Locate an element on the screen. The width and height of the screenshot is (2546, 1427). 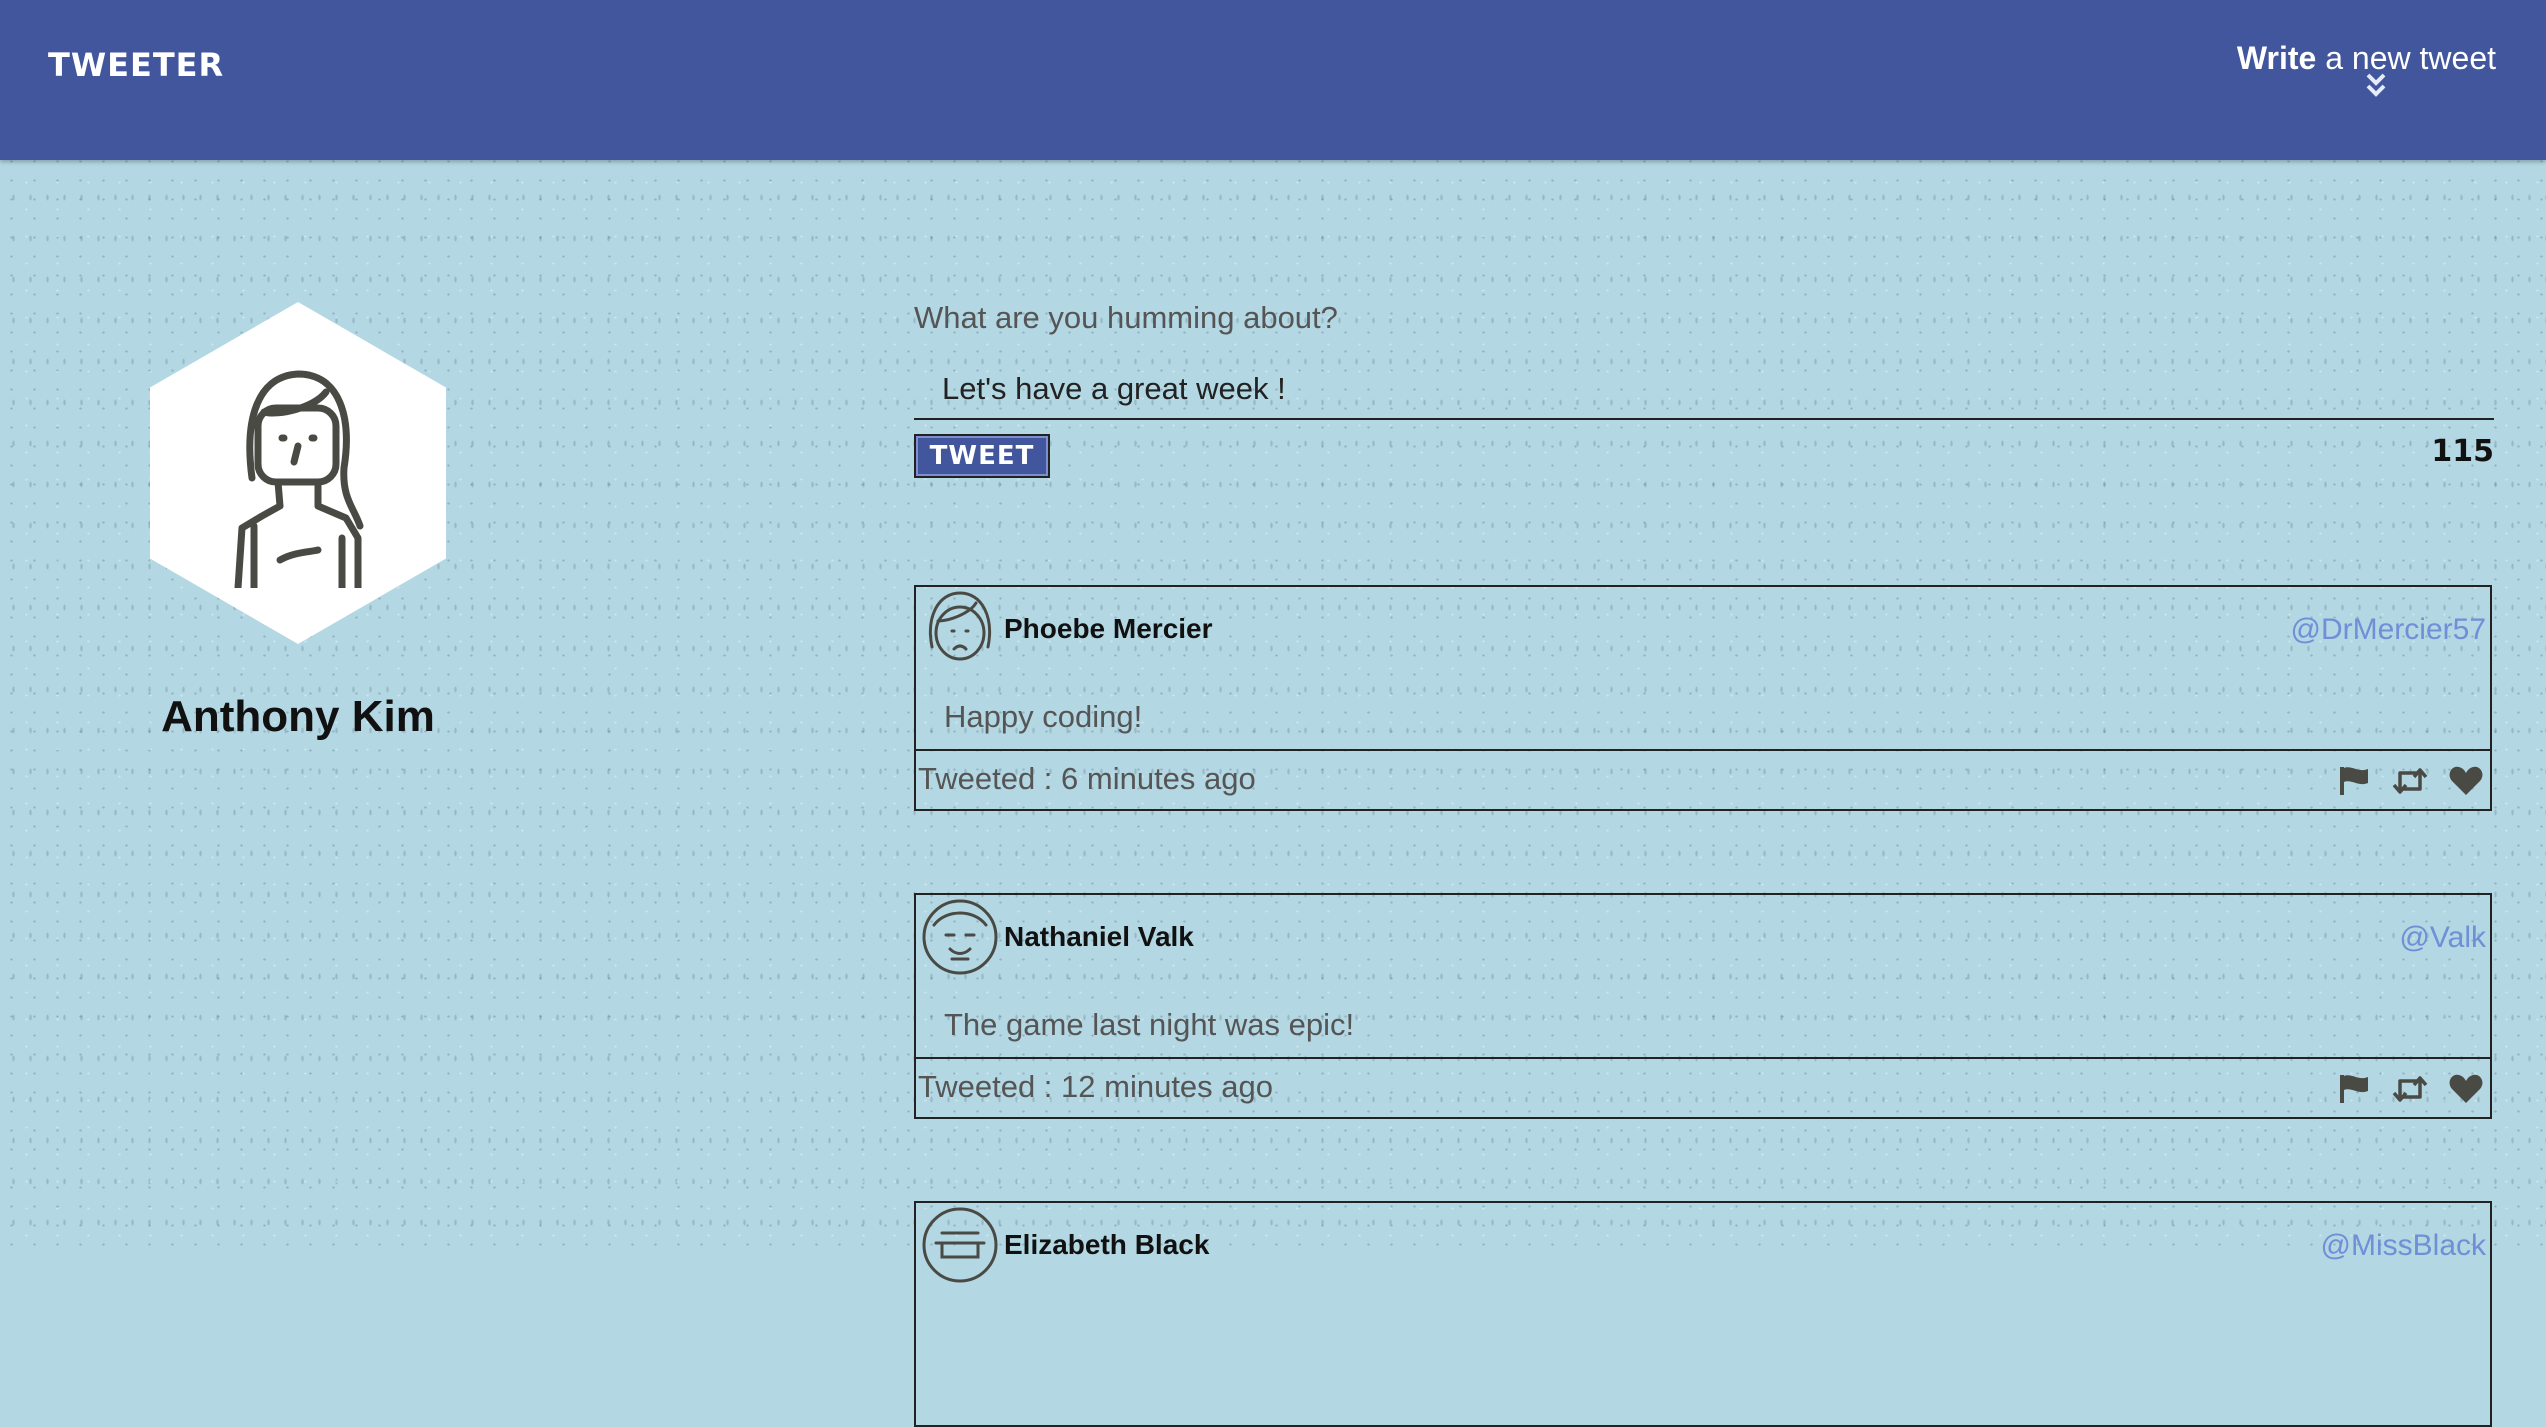
tweet-author-handle: @Valk is located at coordinates (2442, 938).